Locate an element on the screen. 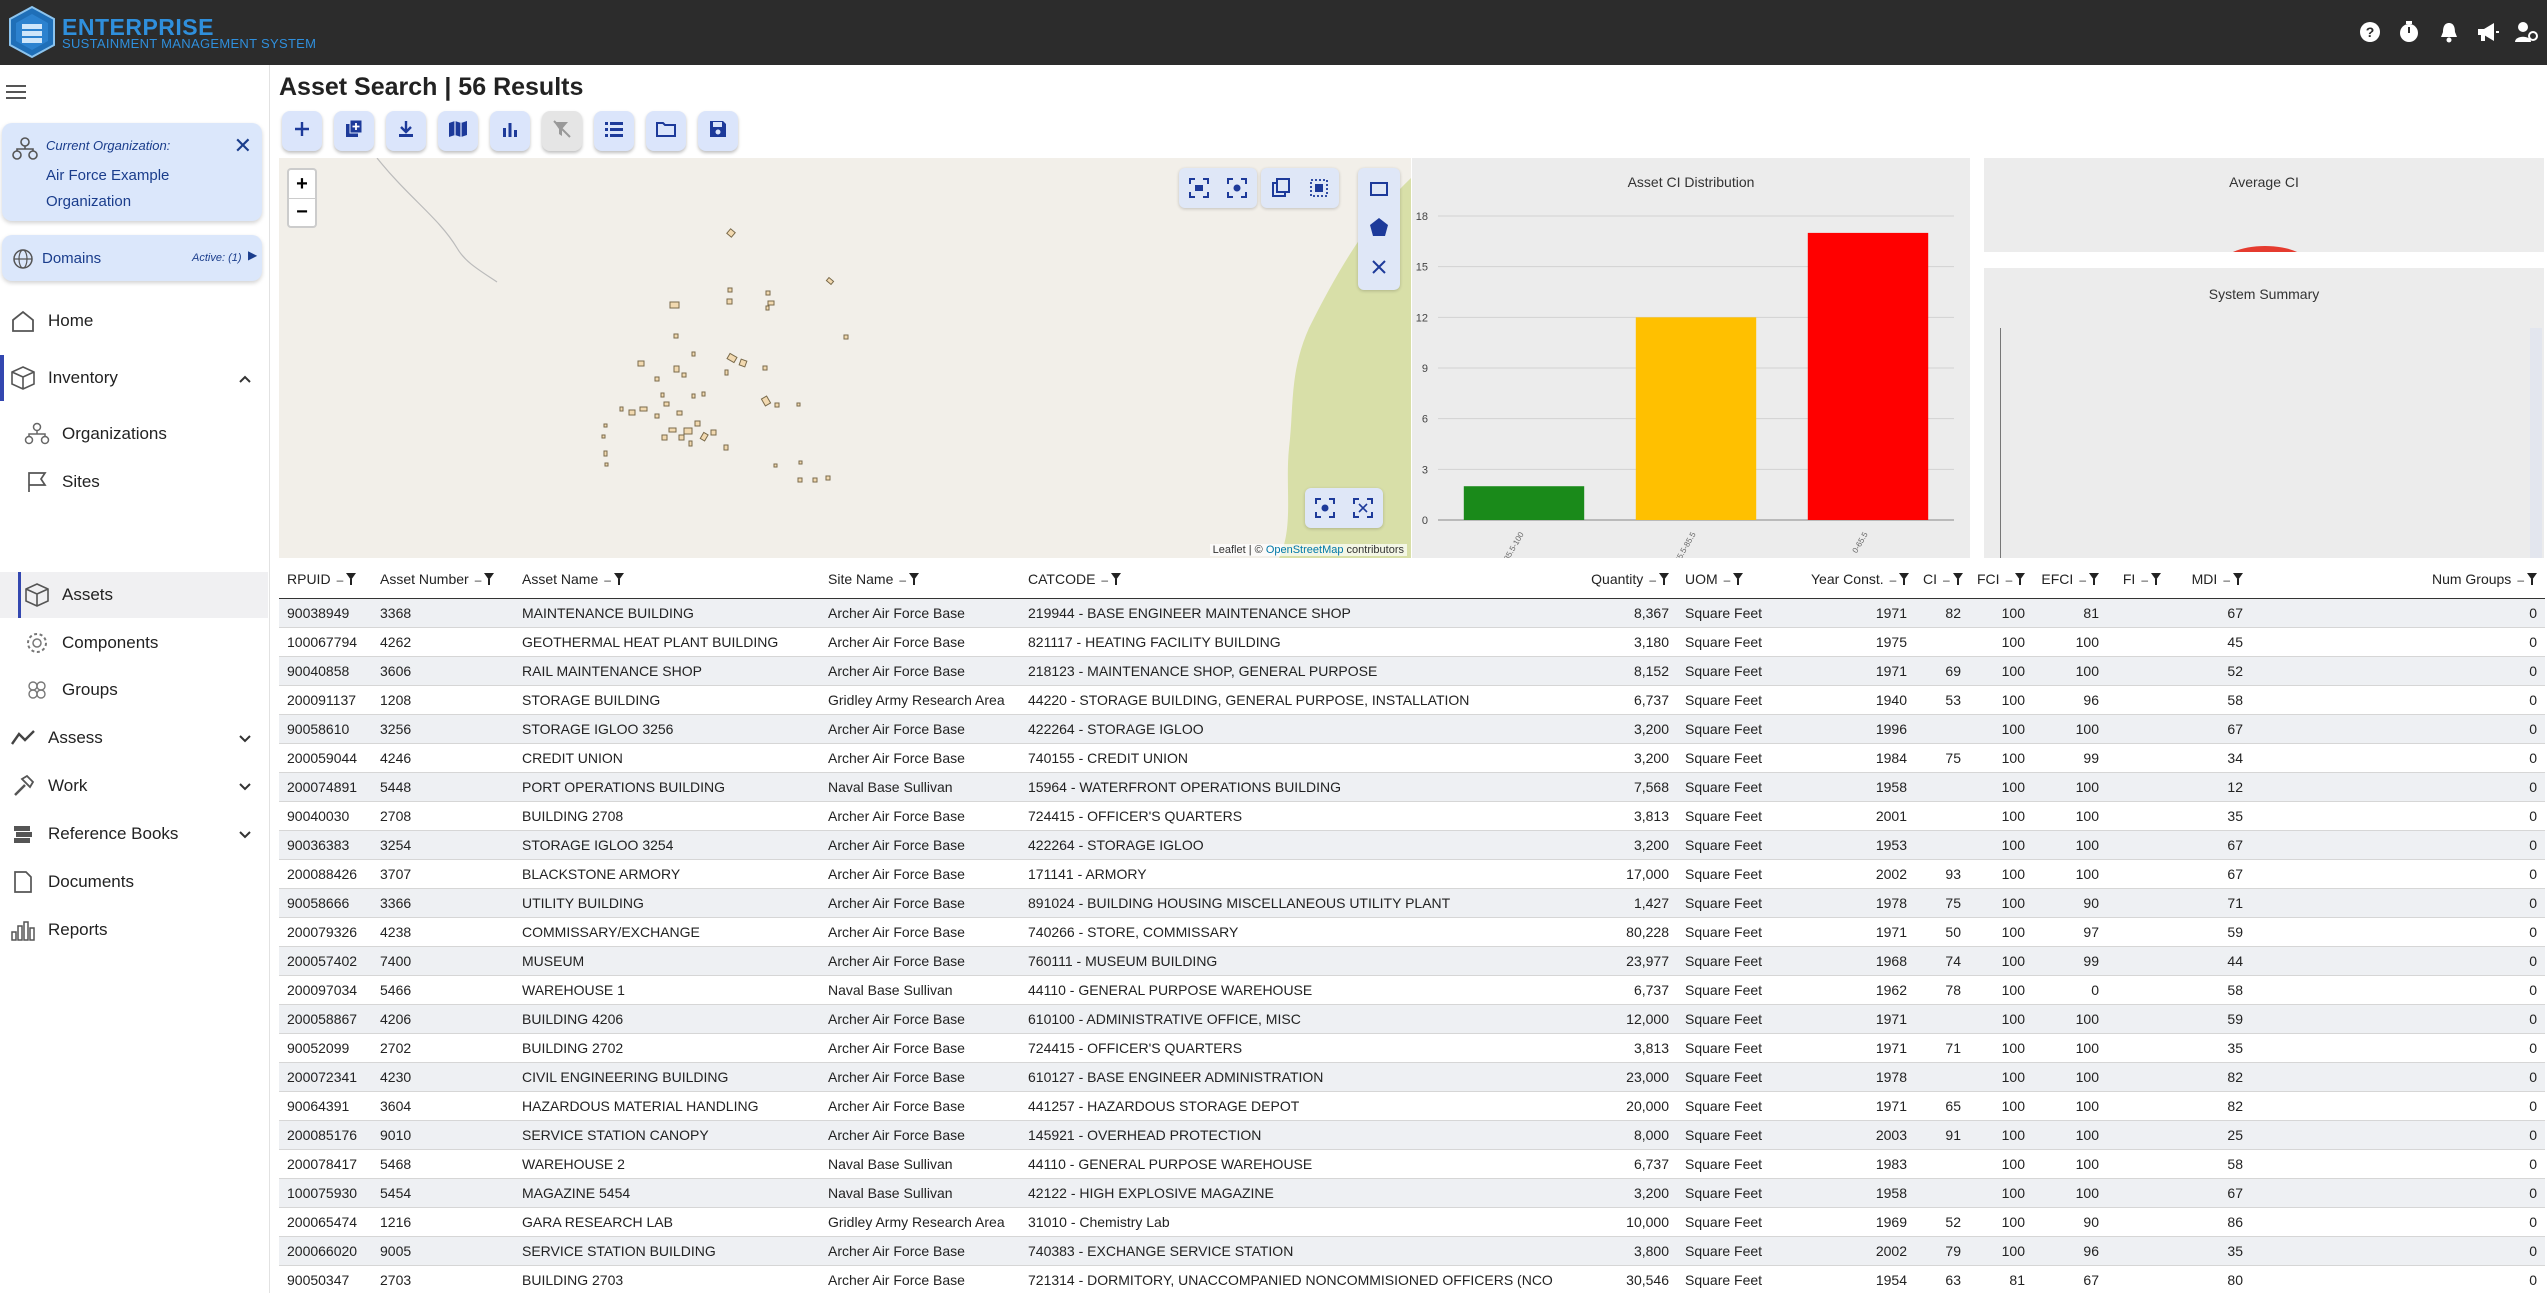 This screenshot has width=2547, height=1293. close-icon is located at coordinates (1379, 267).